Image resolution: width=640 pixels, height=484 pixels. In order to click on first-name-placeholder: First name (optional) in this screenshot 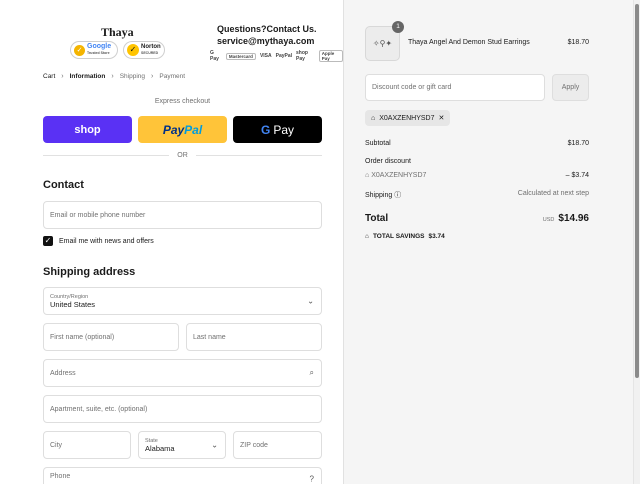, I will do `click(82, 337)`.